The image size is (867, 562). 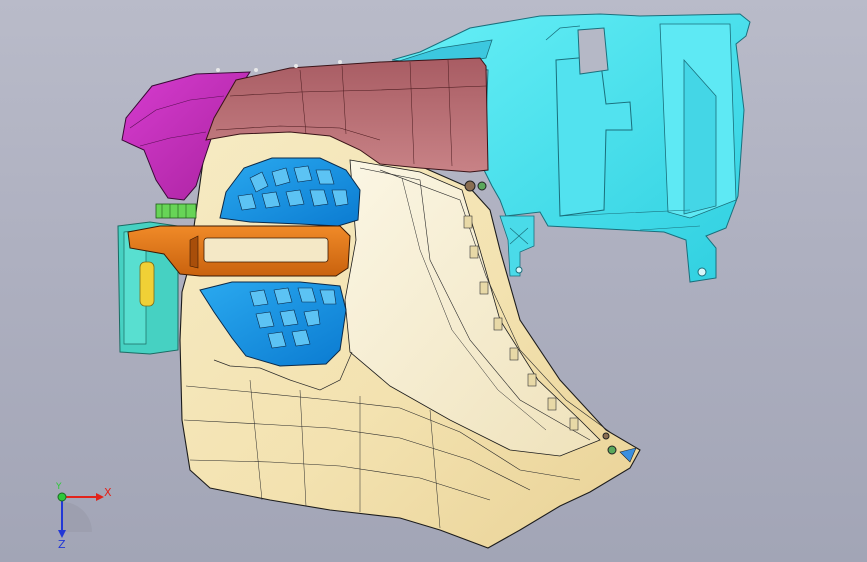 What do you see at coordinates (80, 515) in the screenshot?
I see `orientation-triad` at bounding box center [80, 515].